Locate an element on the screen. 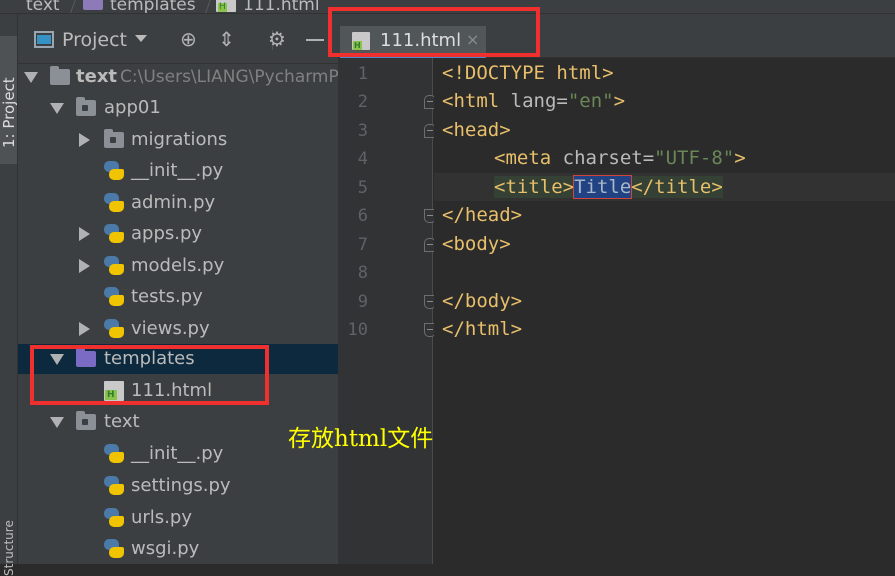  tree-item-label: text is located at coordinates (122, 421).